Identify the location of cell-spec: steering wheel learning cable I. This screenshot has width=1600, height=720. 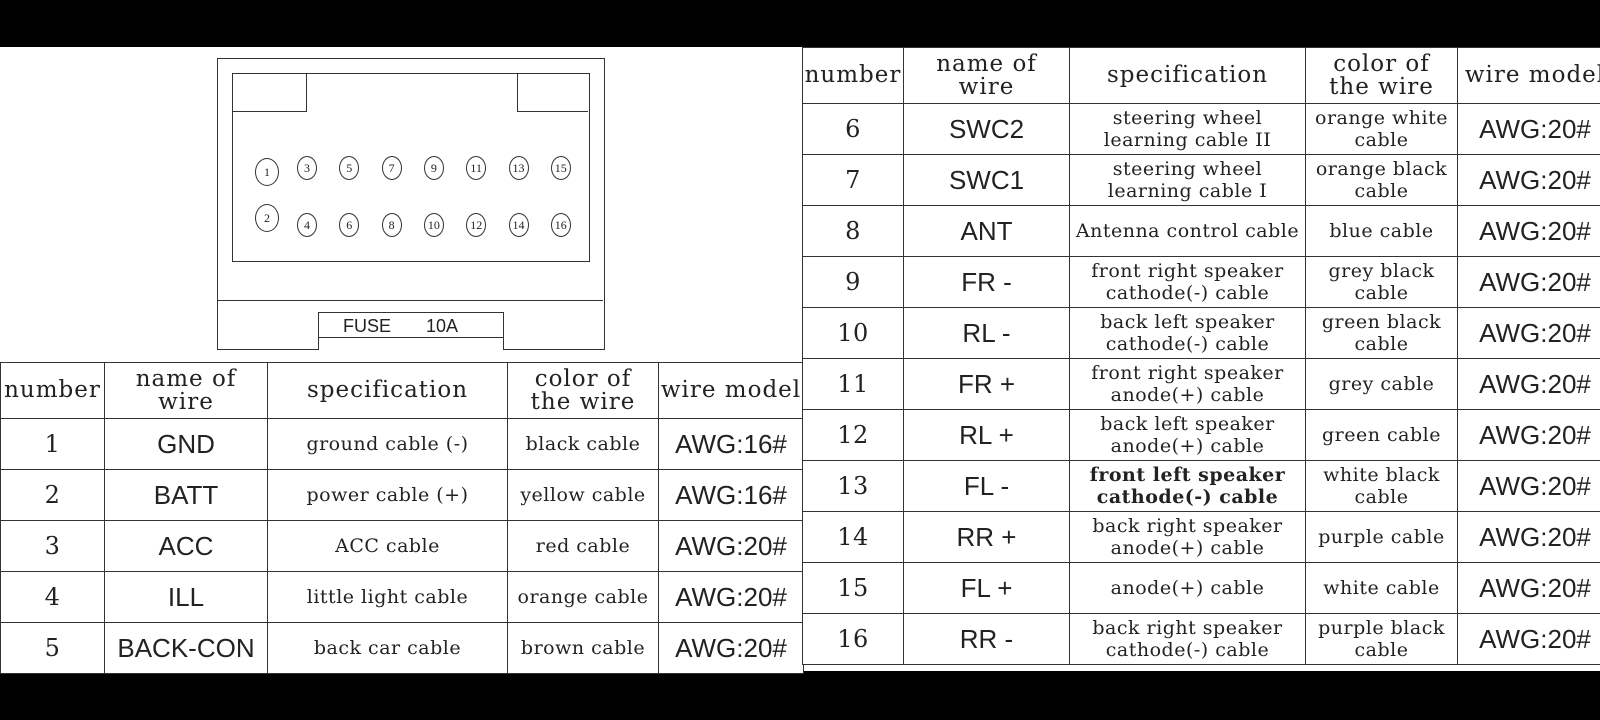
(1187, 180).